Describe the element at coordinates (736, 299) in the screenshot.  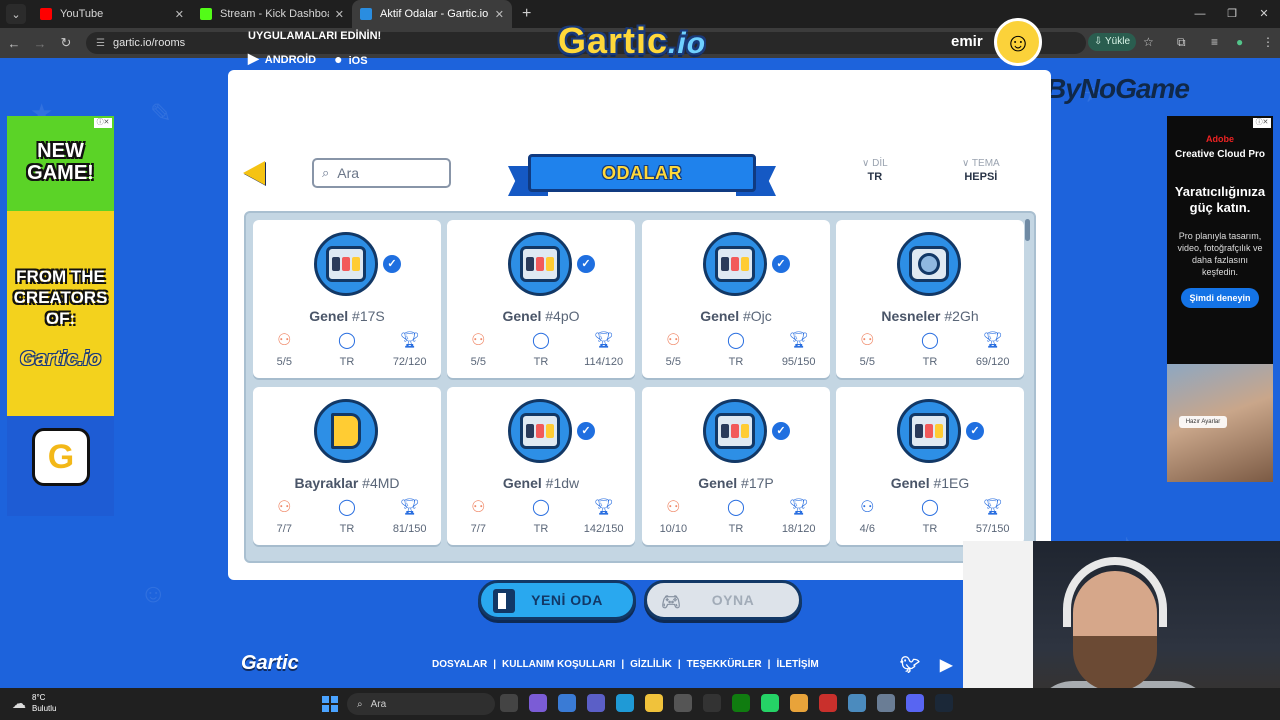
I see `room-card: ✓ Genel #Ojc ⚇ 5/5 ◯ TR 🏆︎ 95/150` at that location.